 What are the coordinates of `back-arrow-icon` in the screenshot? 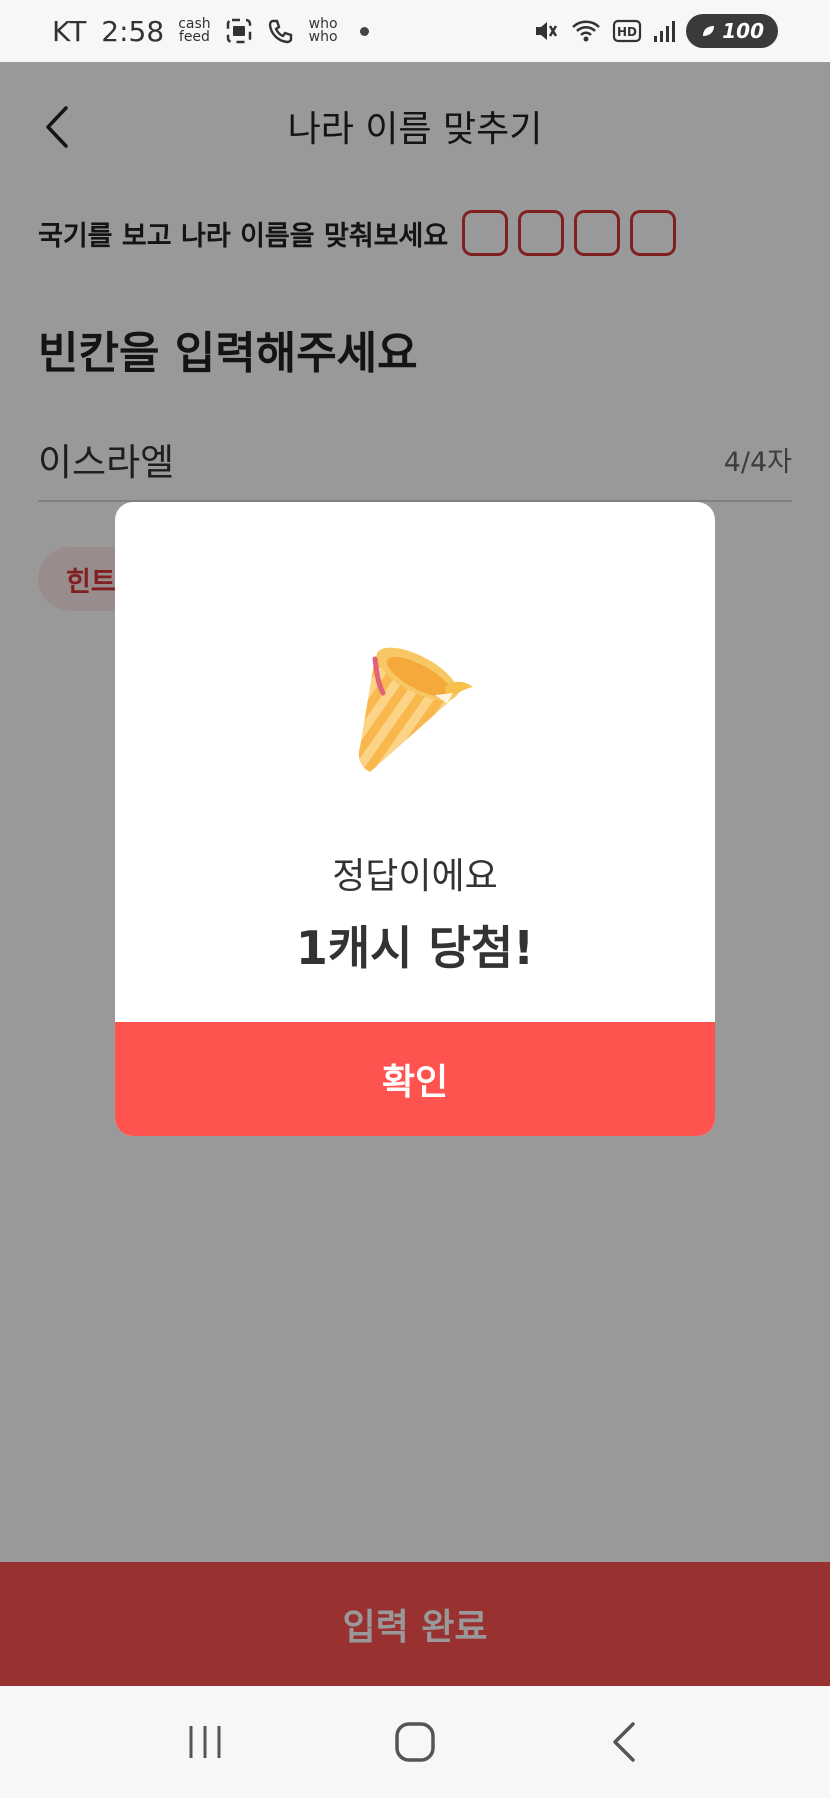 It's located at (624, 1742).